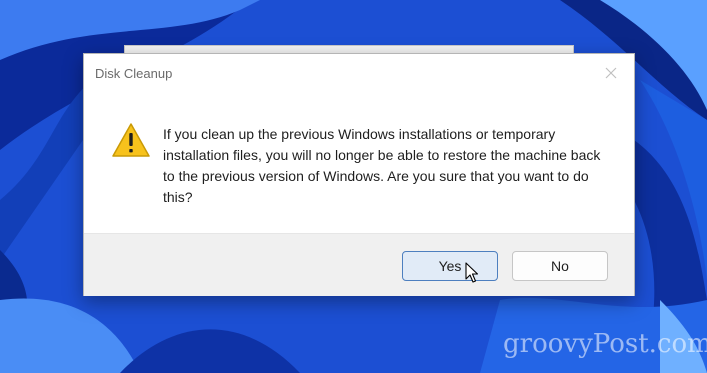 The height and width of the screenshot is (373, 707). What do you see at coordinates (359, 264) in the screenshot?
I see `dialog-button-bar: Yes No` at bounding box center [359, 264].